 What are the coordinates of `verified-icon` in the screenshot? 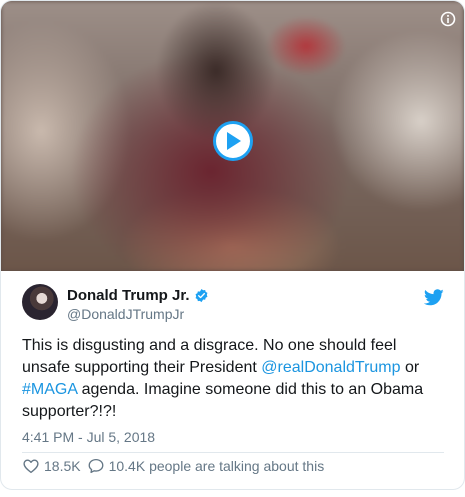 It's located at (201, 295).